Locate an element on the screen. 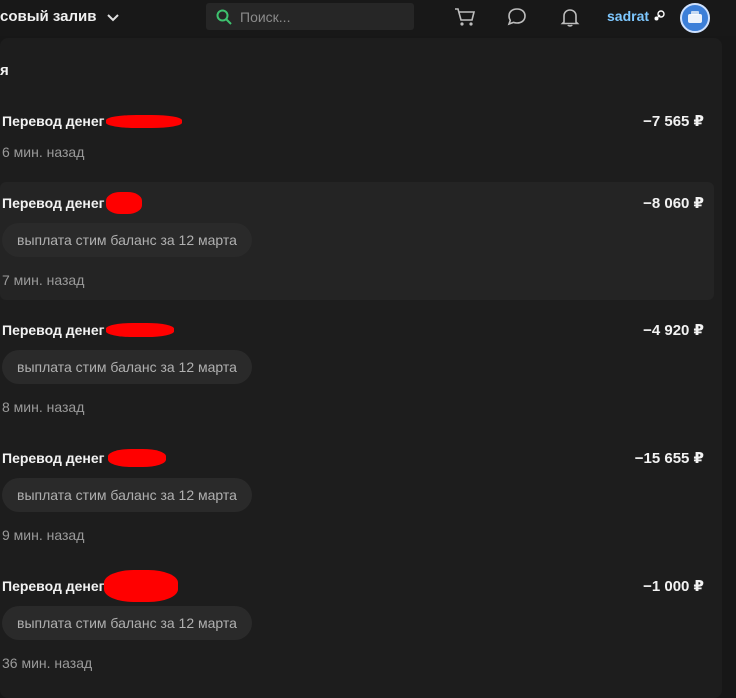 This screenshot has width=736, height=698. avatar is located at coordinates (695, 18).